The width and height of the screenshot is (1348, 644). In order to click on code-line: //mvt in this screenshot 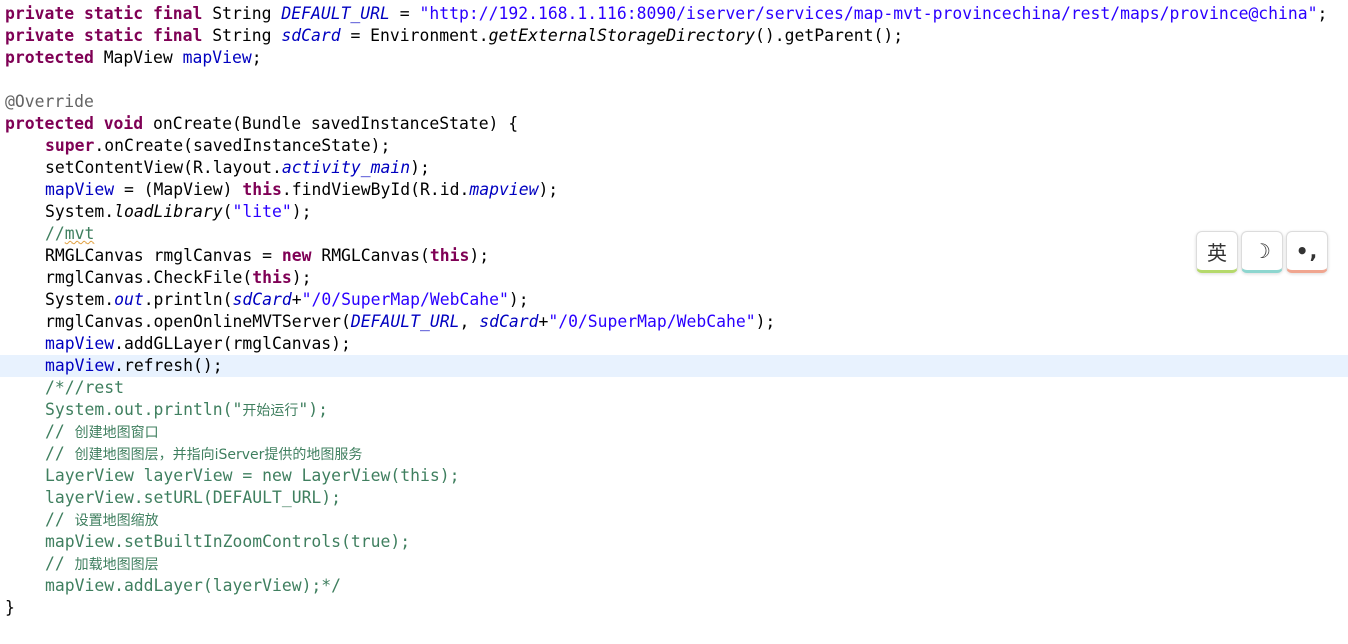, I will do `click(674, 234)`.